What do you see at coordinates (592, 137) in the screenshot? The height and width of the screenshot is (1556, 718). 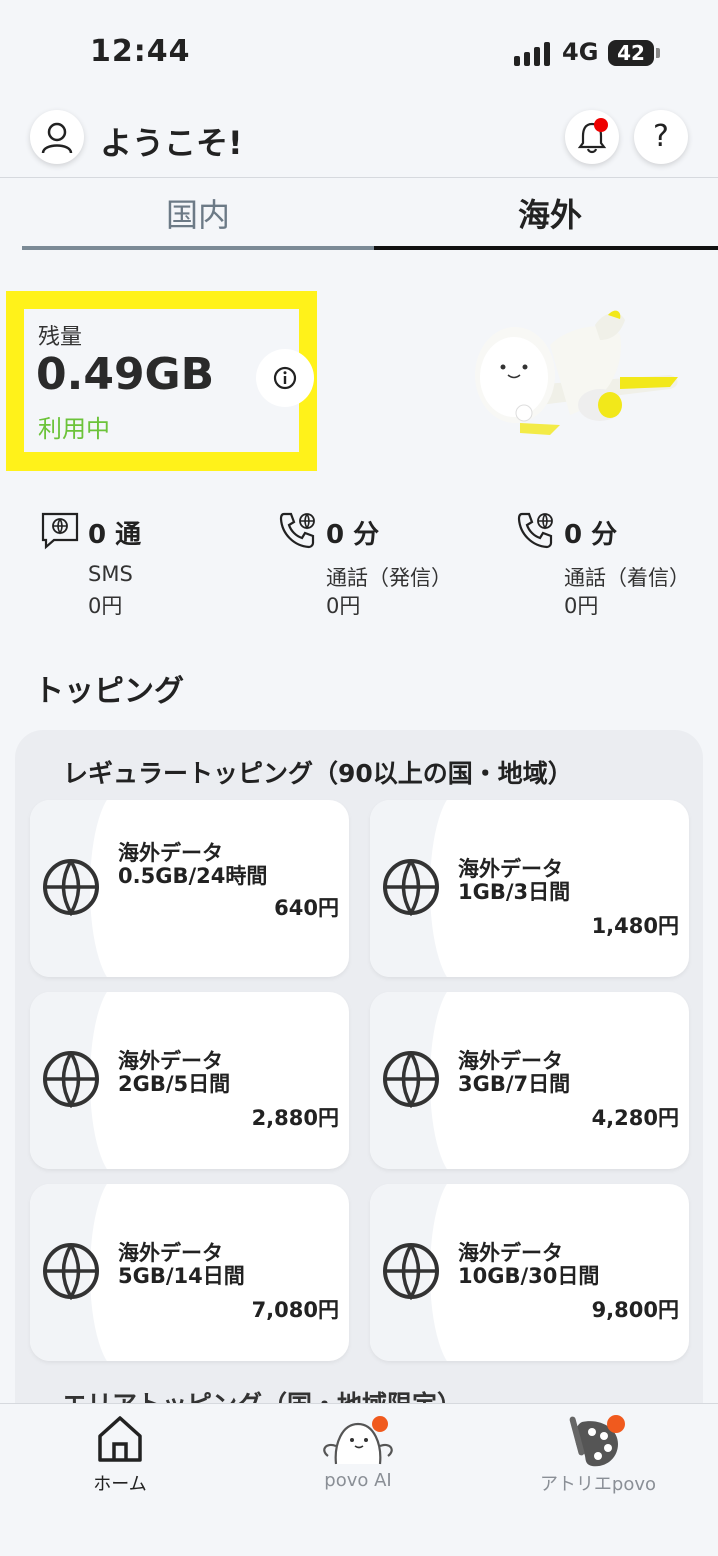 I see `notification-button` at bounding box center [592, 137].